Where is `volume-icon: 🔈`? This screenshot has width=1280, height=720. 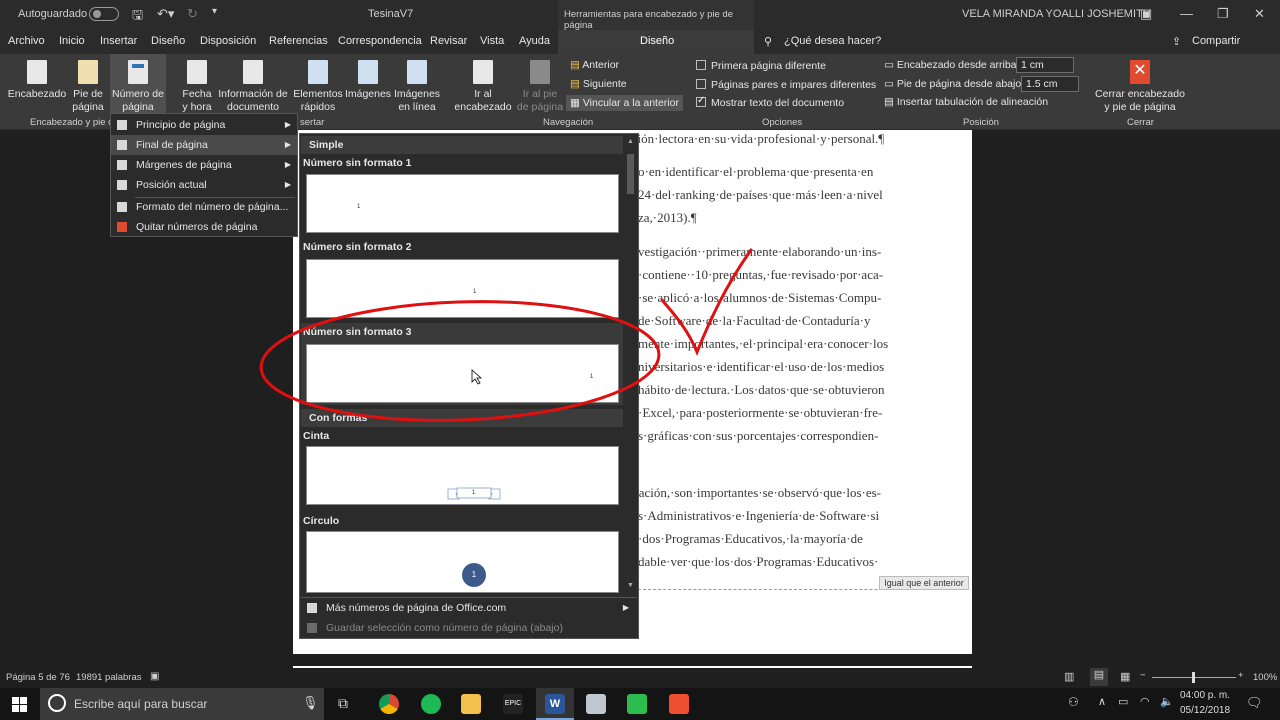
volume-icon: 🔈 is located at coordinates (1167, 701).